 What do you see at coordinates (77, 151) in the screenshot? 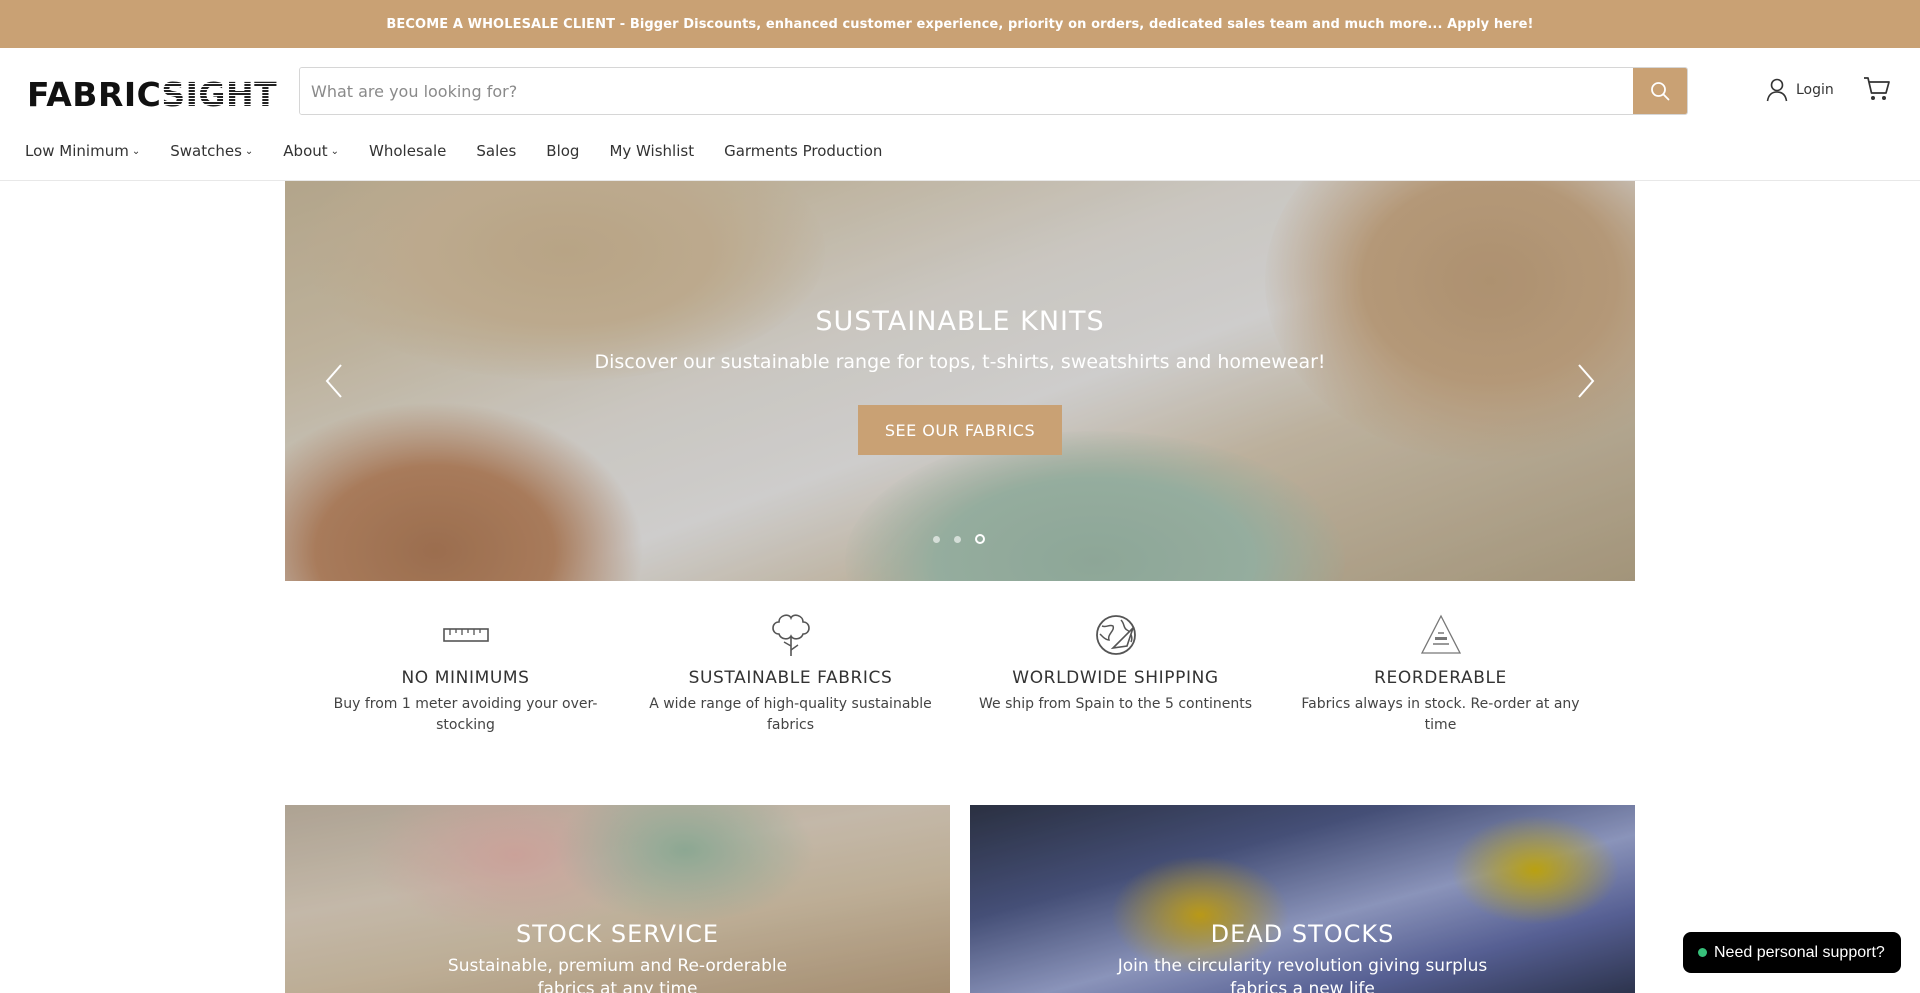
I see `nav-label: Low Minimum` at bounding box center [77, 151].